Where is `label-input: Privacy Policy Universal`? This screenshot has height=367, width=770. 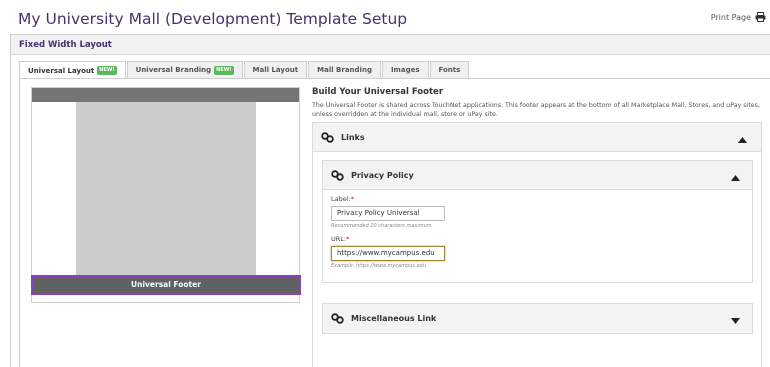 label-input: Privacy Policy Universal is located at coordinates (388, 213).